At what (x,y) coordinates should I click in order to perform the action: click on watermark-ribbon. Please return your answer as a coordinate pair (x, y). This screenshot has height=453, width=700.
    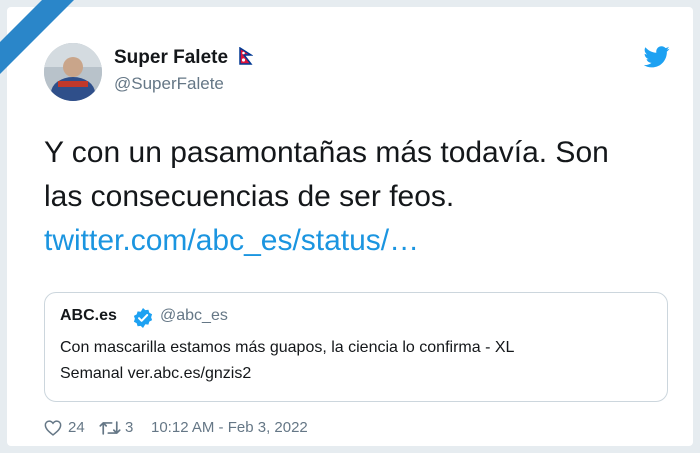
    Looking at the image, I should click on (55, 55).